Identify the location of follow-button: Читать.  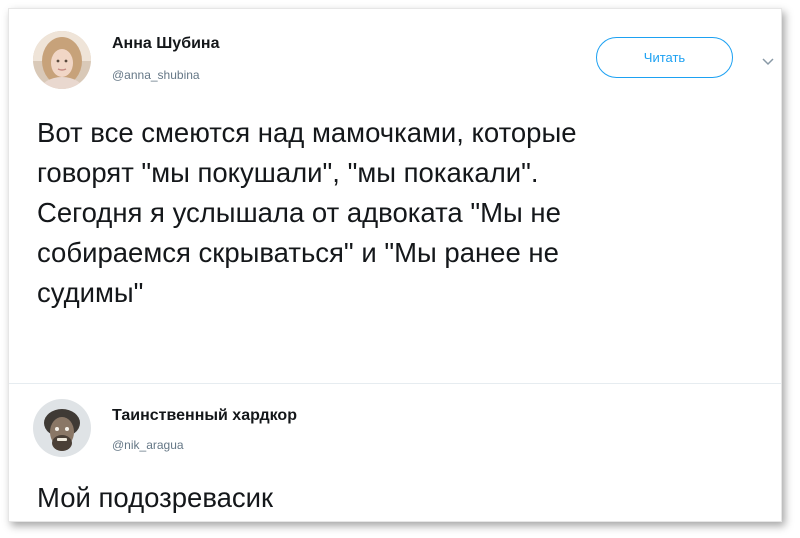
(664, 57).